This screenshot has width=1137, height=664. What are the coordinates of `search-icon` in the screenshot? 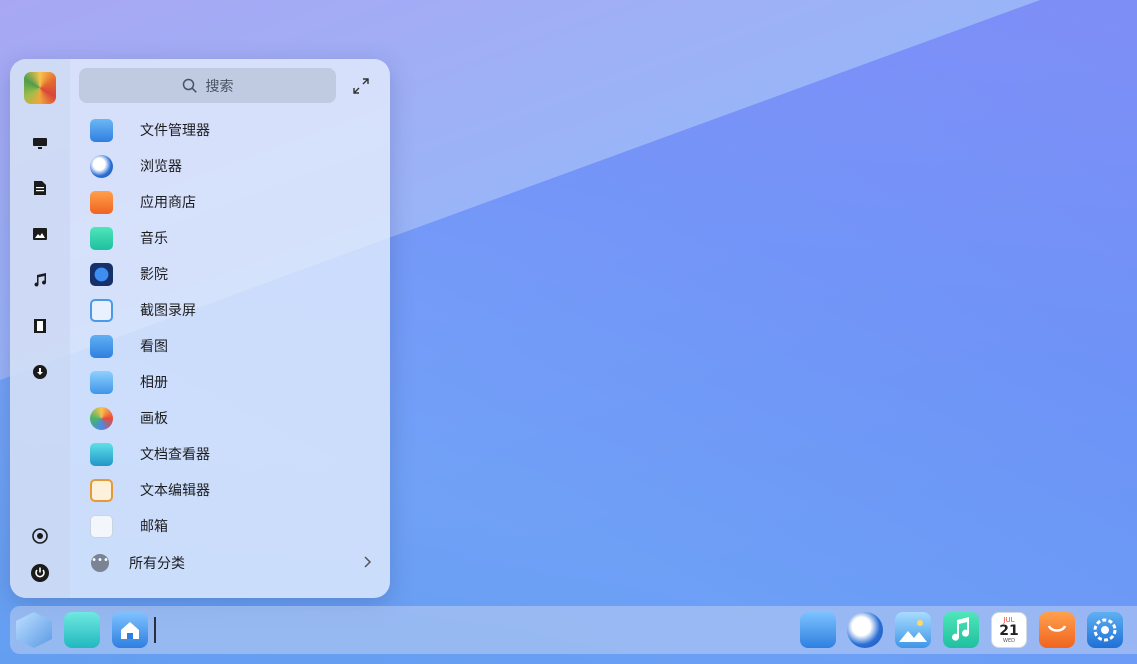 It's located at (189, 85).